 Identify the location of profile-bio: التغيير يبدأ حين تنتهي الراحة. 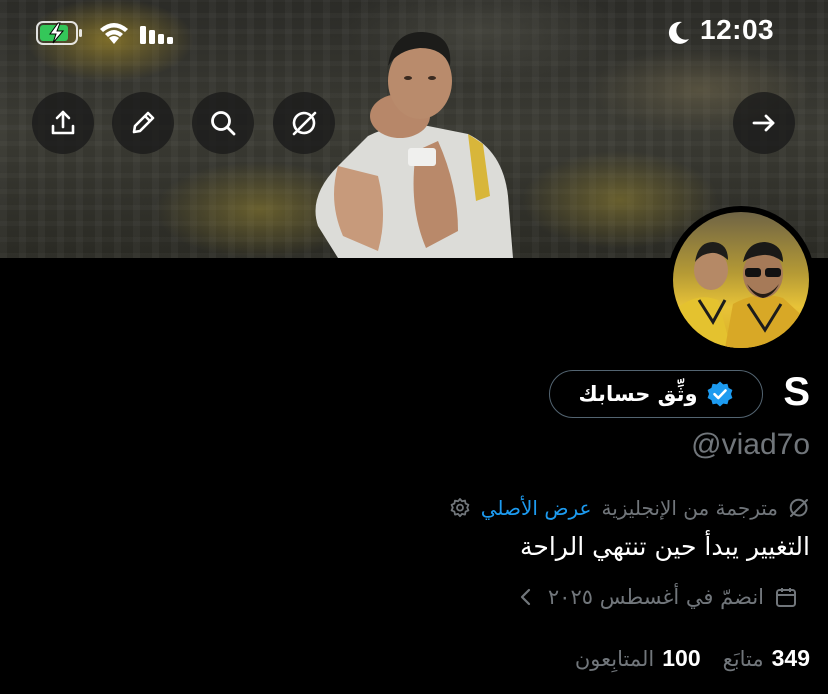
(664, 546).